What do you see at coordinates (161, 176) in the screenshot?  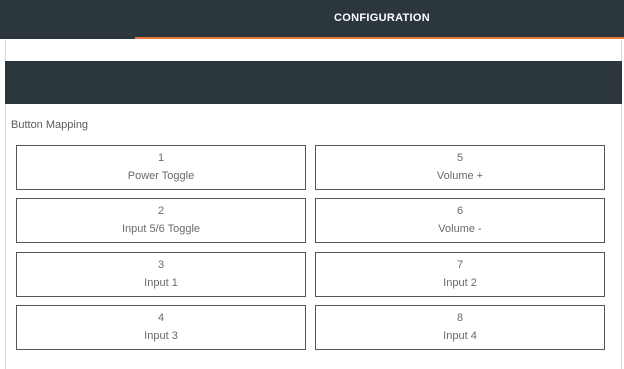 I see `mapping-button-label: Power Toggle` at bounding box center [161, 176].